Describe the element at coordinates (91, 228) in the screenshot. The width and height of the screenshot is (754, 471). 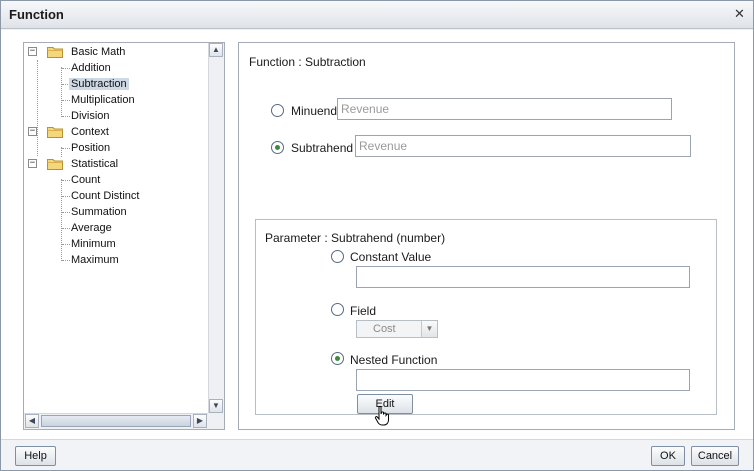
I see `tree-item-average: Average` at that location.